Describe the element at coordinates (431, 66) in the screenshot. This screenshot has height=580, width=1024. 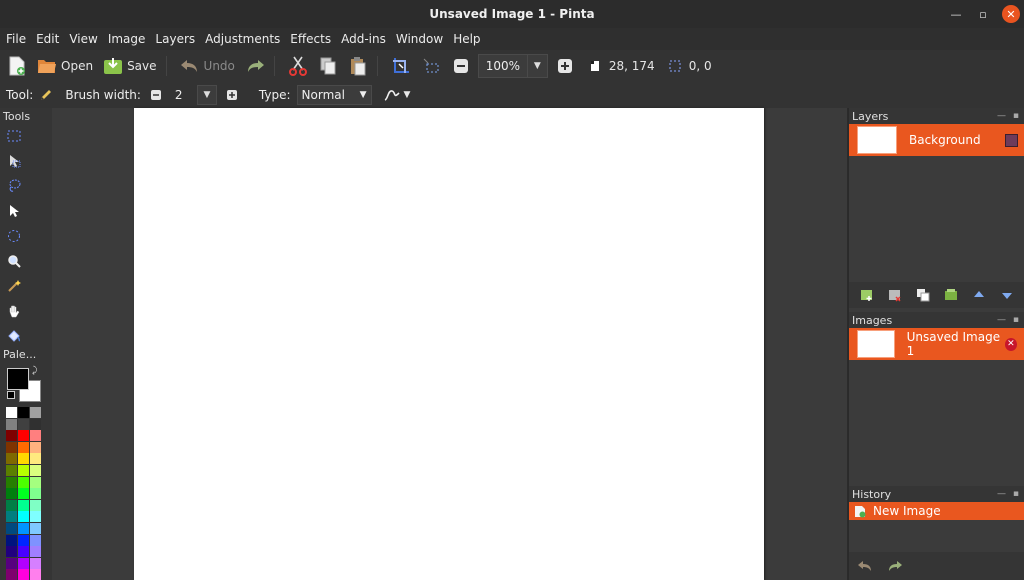
I see `deselect-button` at that location.